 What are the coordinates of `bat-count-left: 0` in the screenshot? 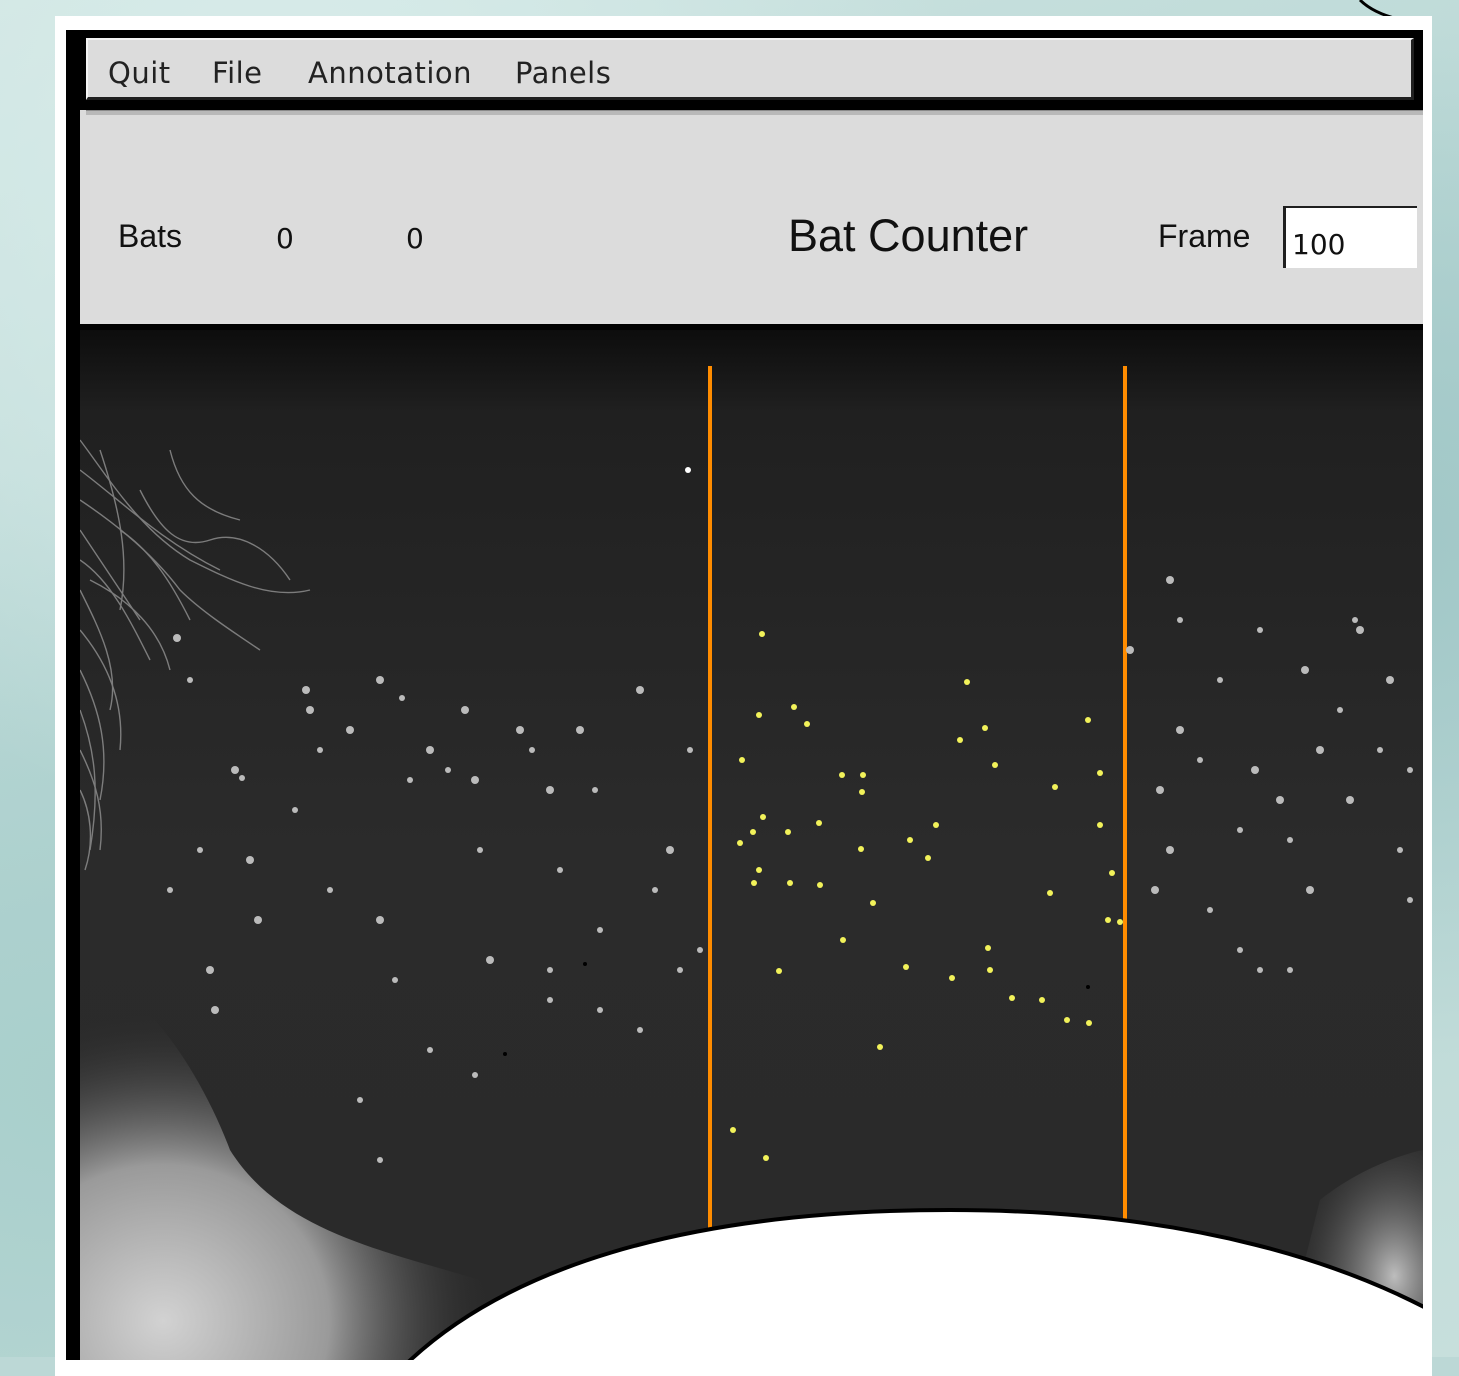 It's located at (285, 238).